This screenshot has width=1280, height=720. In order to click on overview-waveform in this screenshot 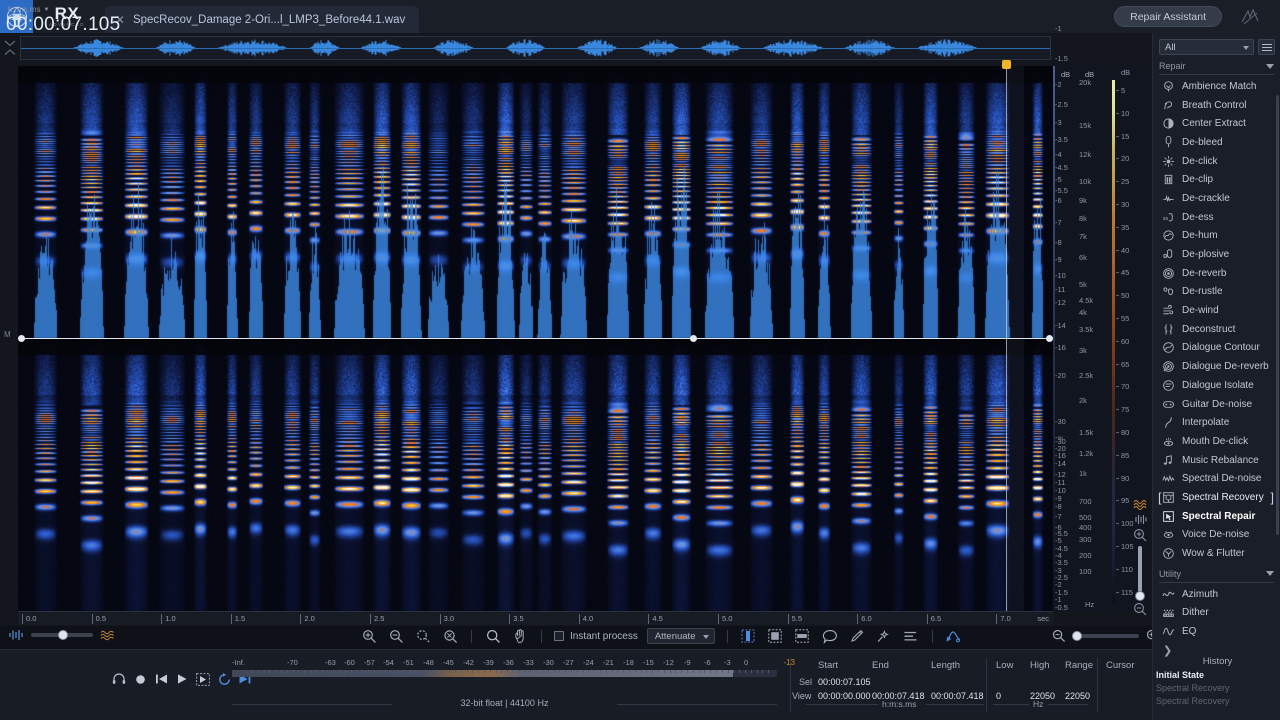, I will do `click(535, 48)`.